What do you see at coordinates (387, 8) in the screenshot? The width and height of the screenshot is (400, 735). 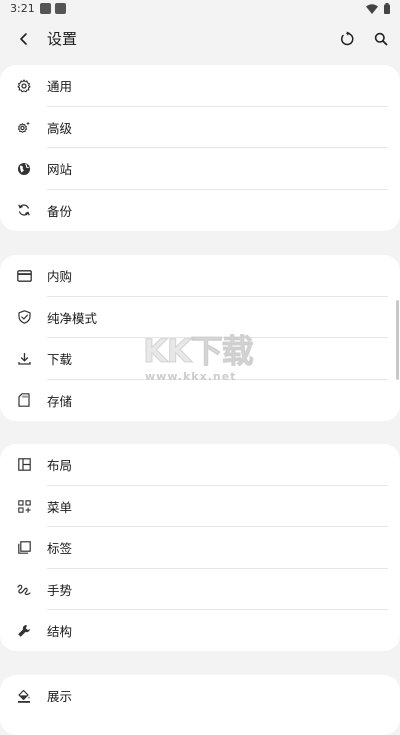 I see `battery-icon` at bounding box center [387, 8].